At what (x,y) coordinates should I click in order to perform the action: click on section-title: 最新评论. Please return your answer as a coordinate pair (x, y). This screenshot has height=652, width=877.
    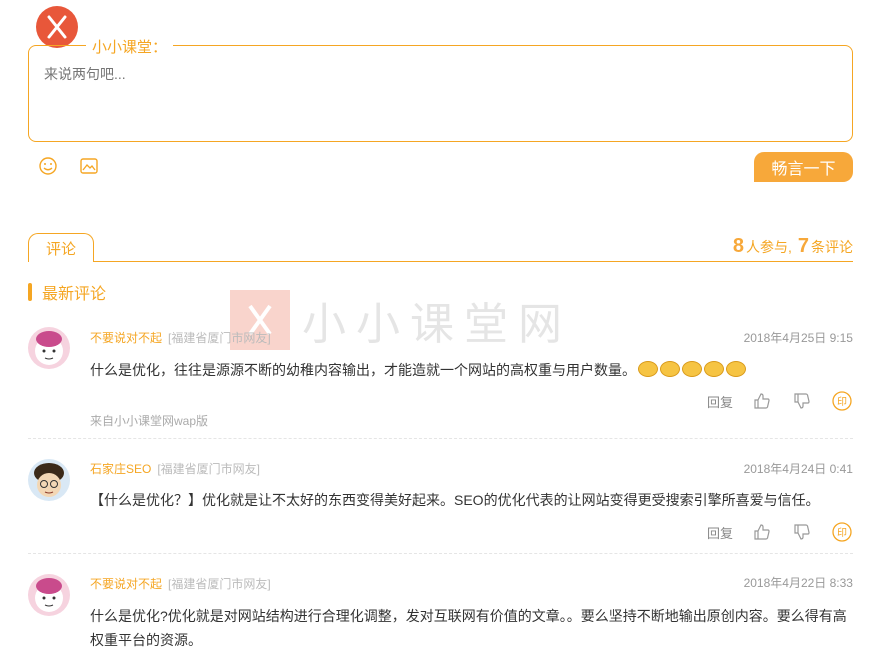
    Looking at the image, I should click on (74, 294).